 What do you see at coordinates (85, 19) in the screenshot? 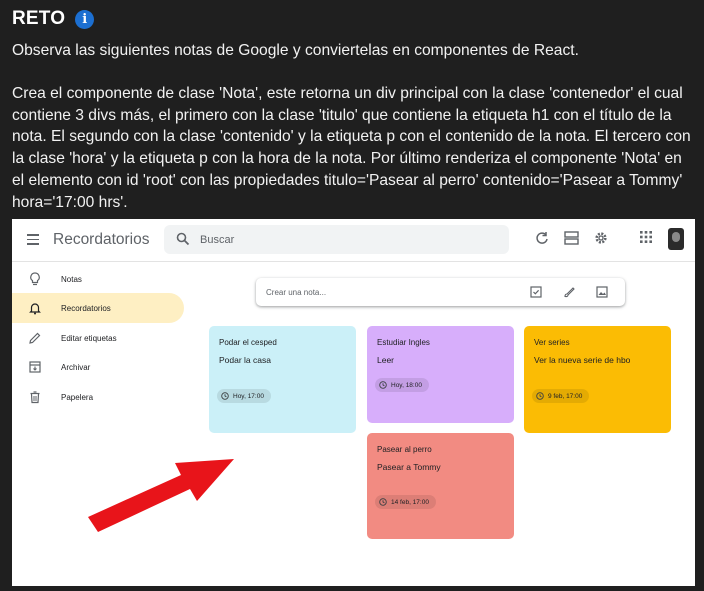
I see `info-icon: i` at bounding box center [85, 19].